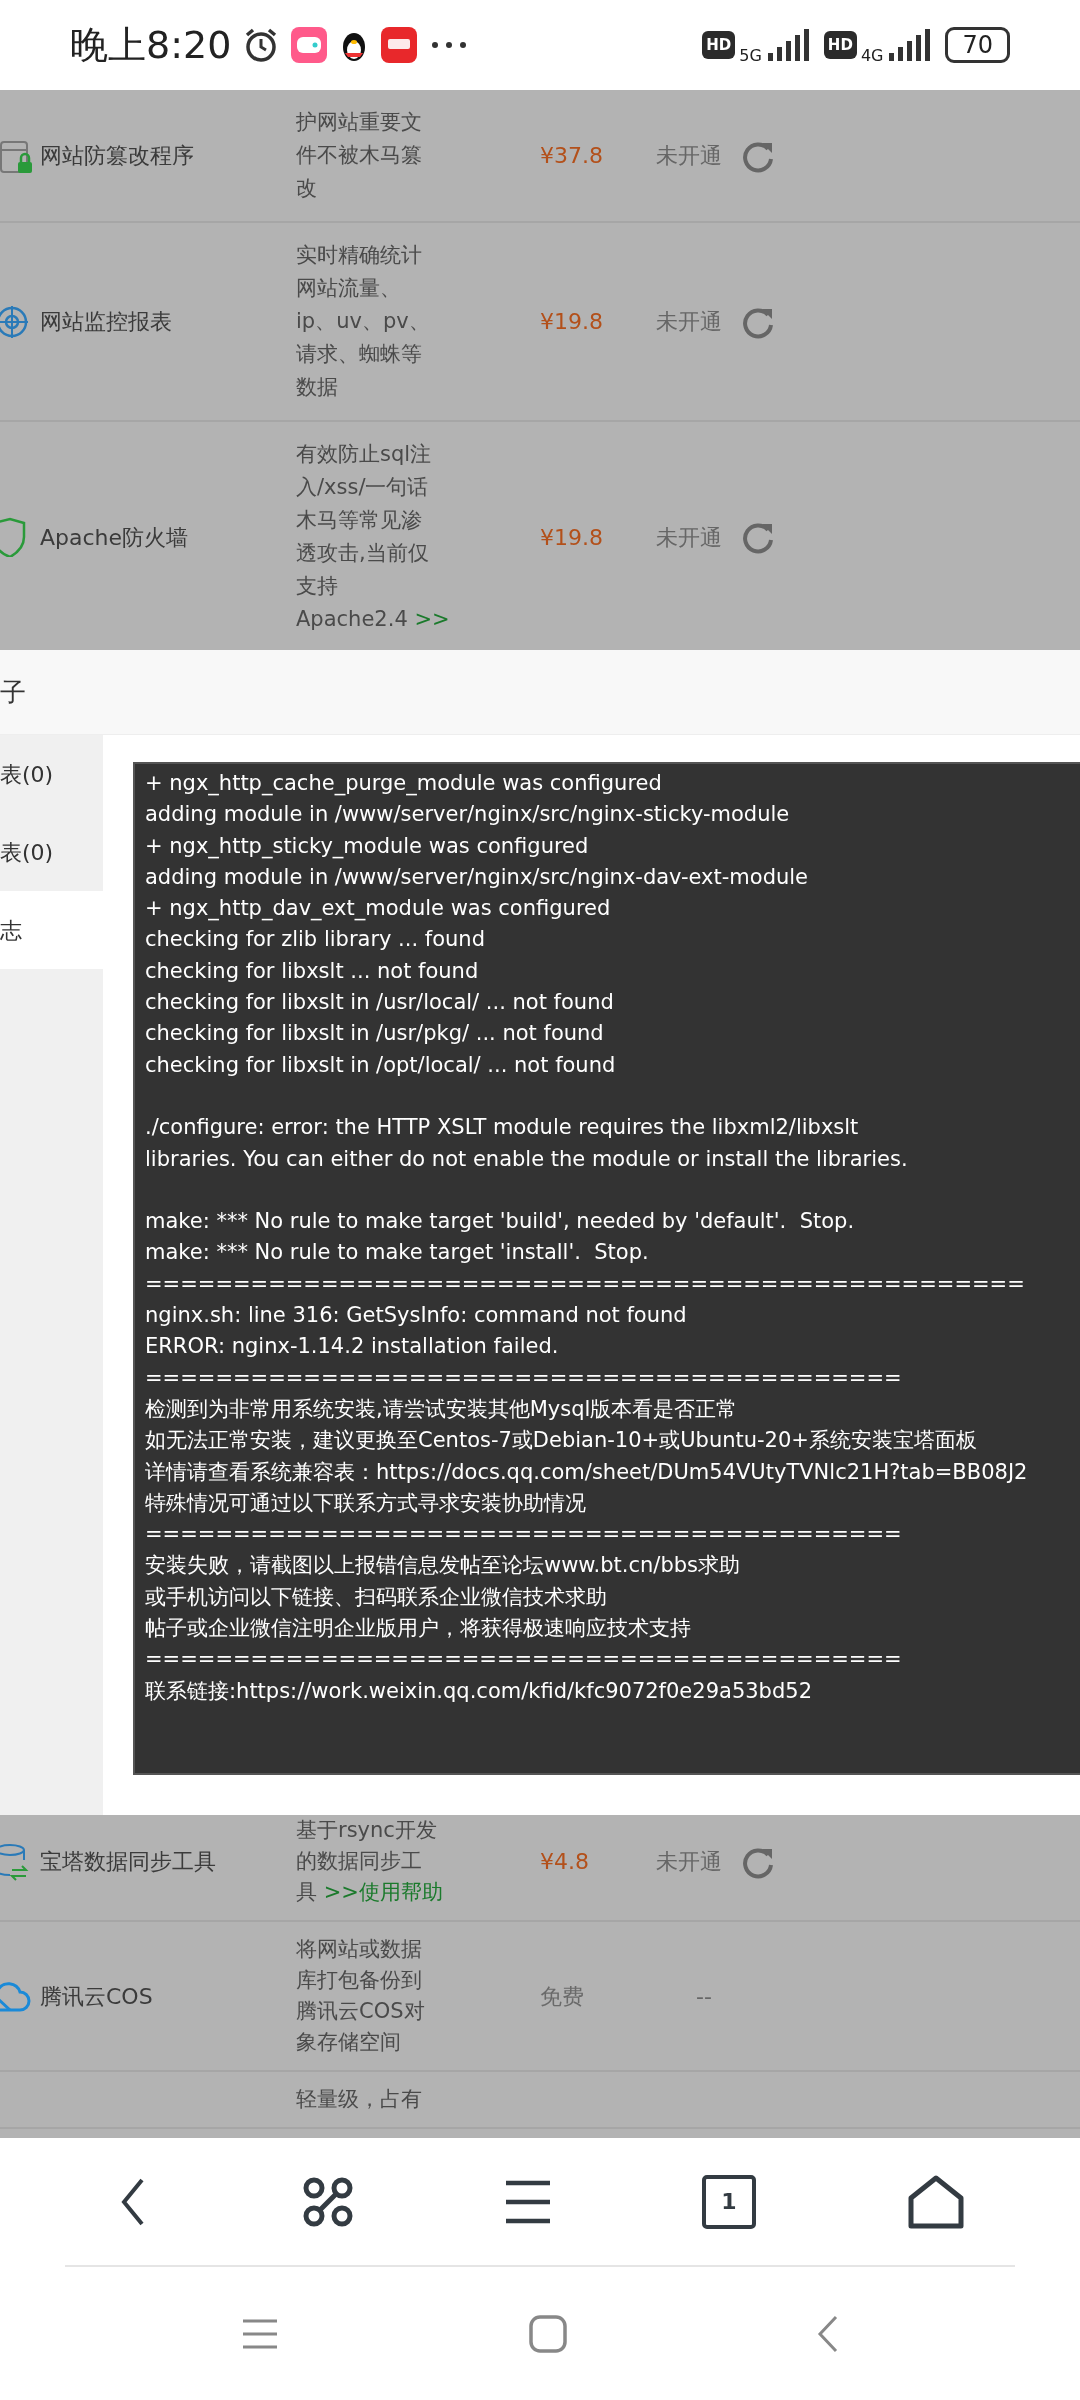  Describe the element at coordinates (757, 537) in the screenshot. I see `refresh-icon` at that location.